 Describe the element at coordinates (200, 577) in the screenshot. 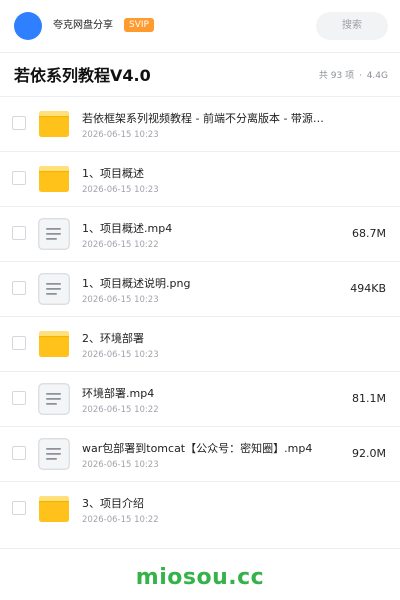

I see `brand-watermark: miosou.cc` at that location.